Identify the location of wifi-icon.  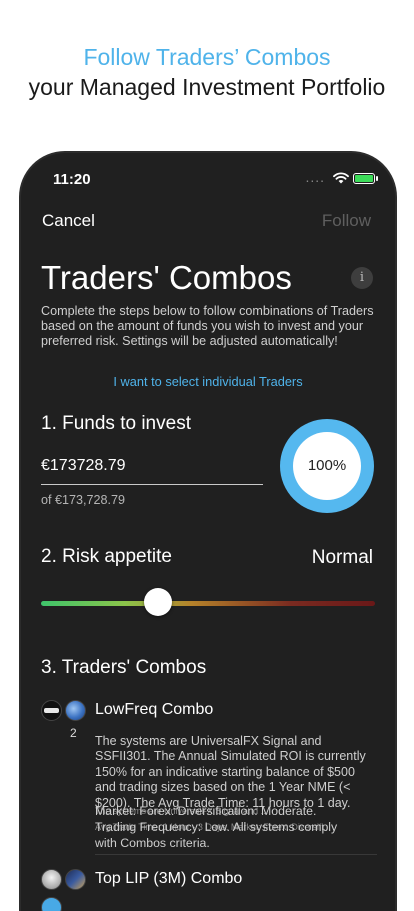
(341, 178).